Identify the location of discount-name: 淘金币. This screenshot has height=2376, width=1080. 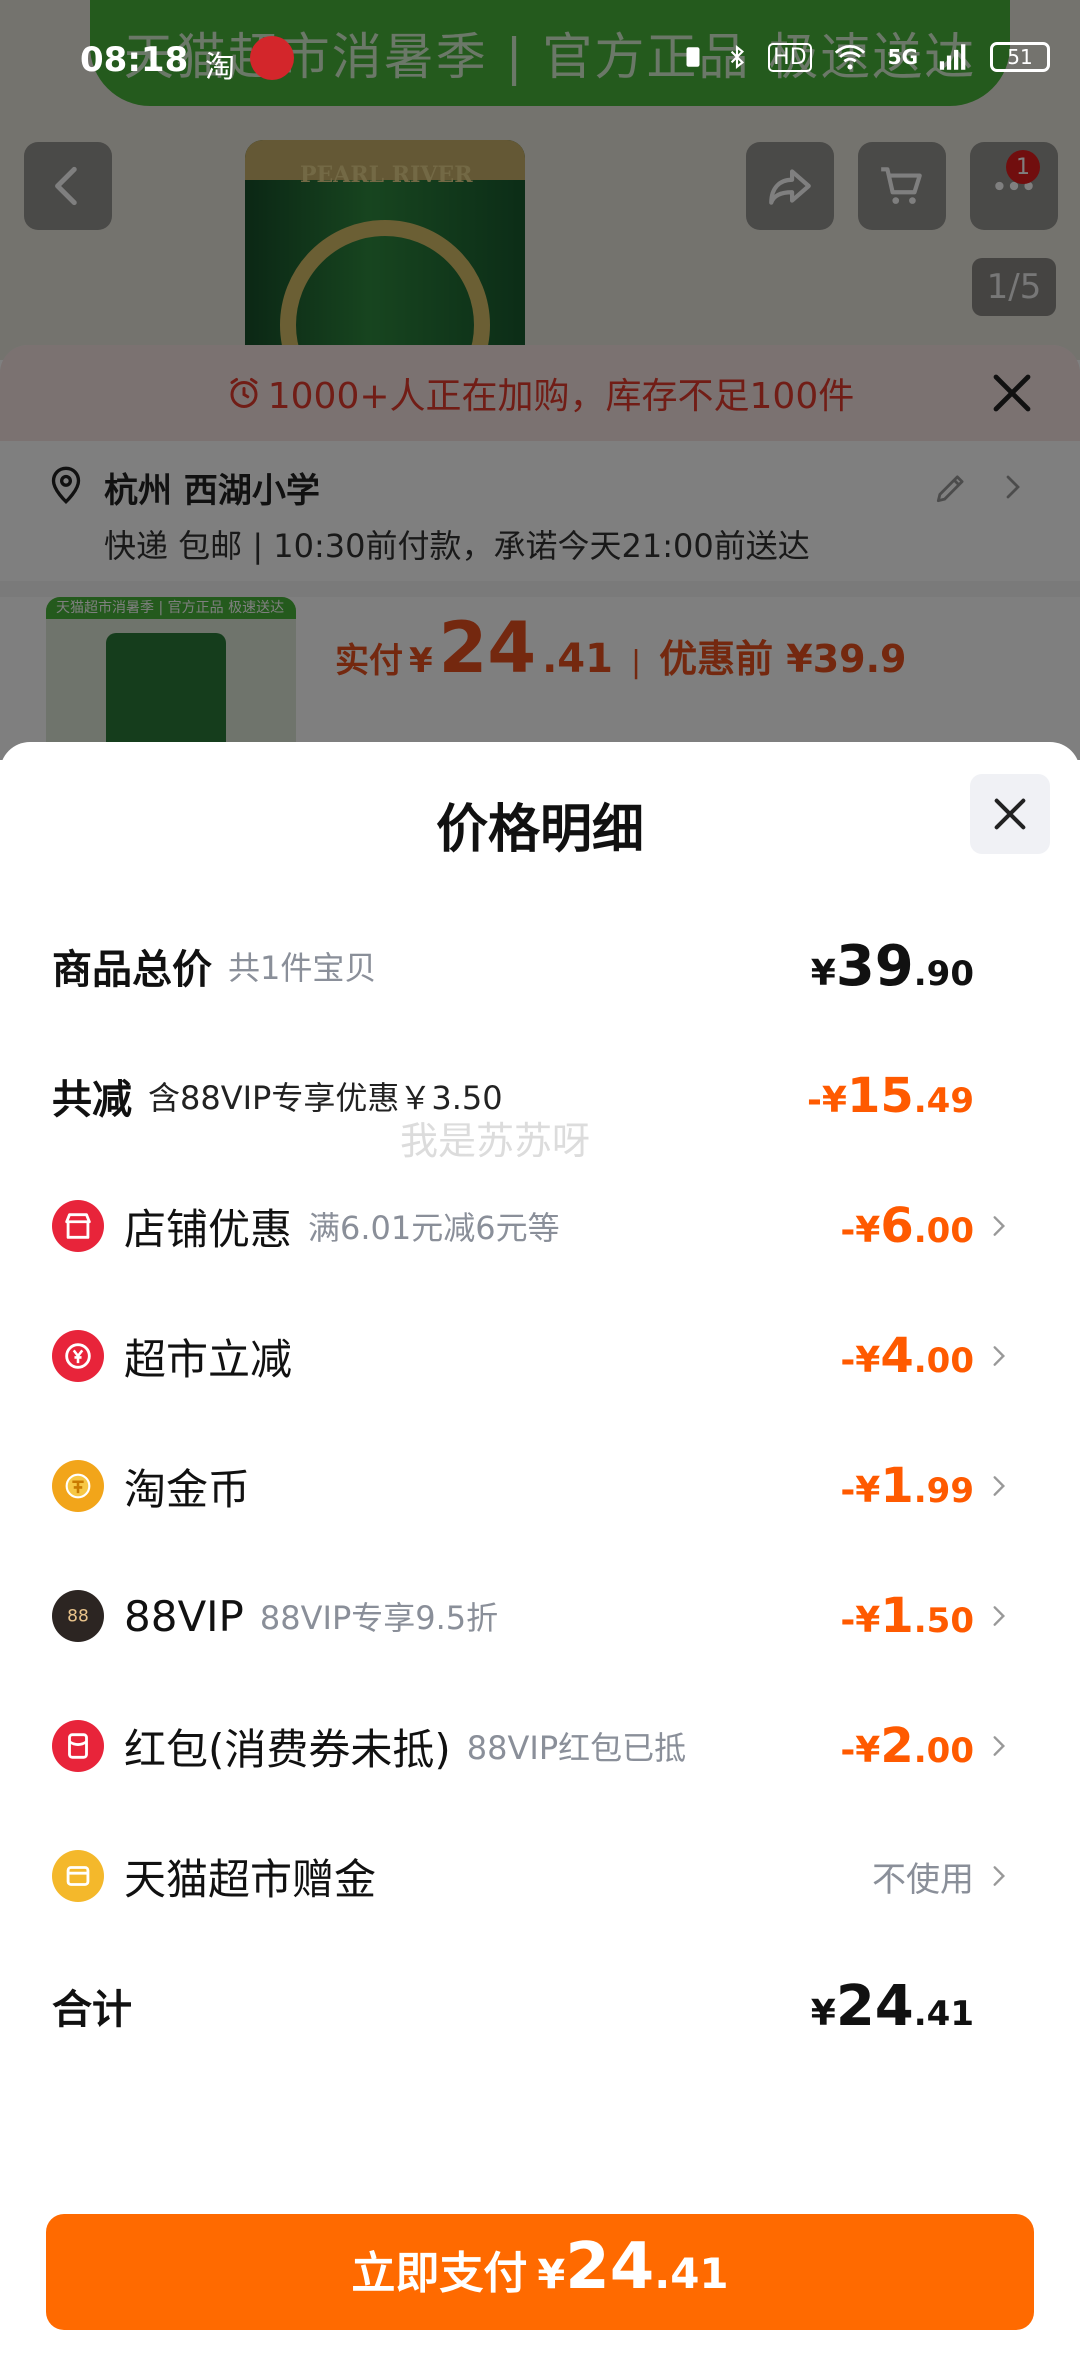
(187, 1489).